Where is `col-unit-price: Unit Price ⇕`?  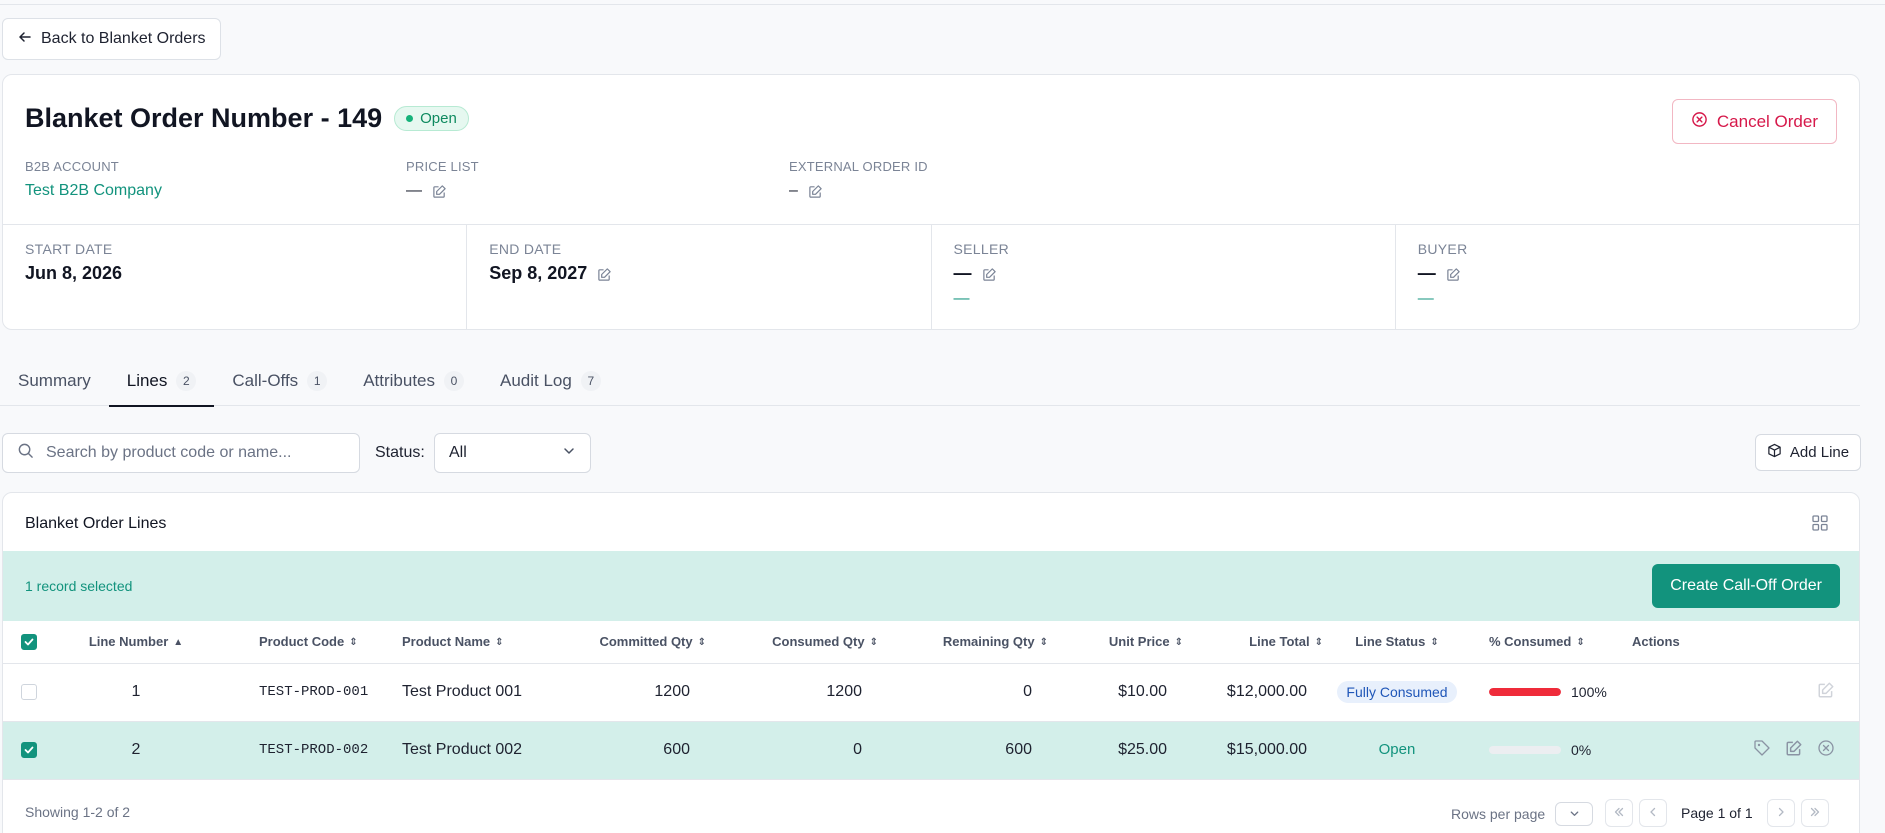
col-unit-price: Unit Price ⇕ is located at coordinates (1119, 642).